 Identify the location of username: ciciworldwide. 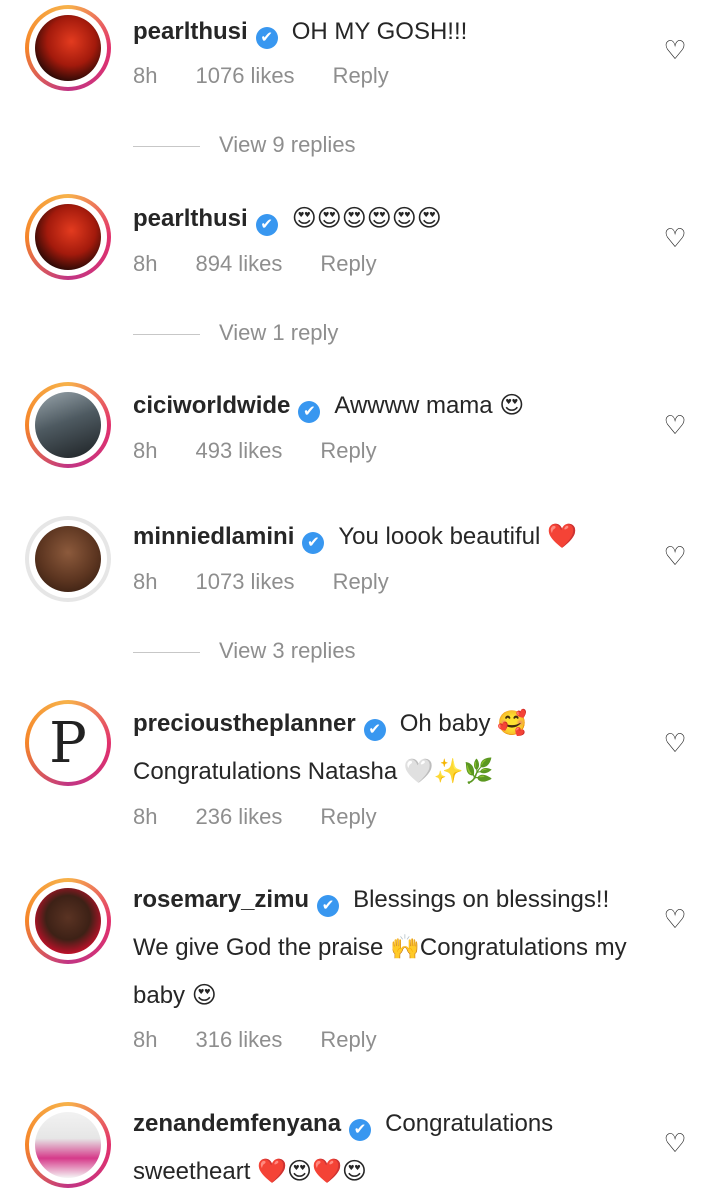
(211, 405).